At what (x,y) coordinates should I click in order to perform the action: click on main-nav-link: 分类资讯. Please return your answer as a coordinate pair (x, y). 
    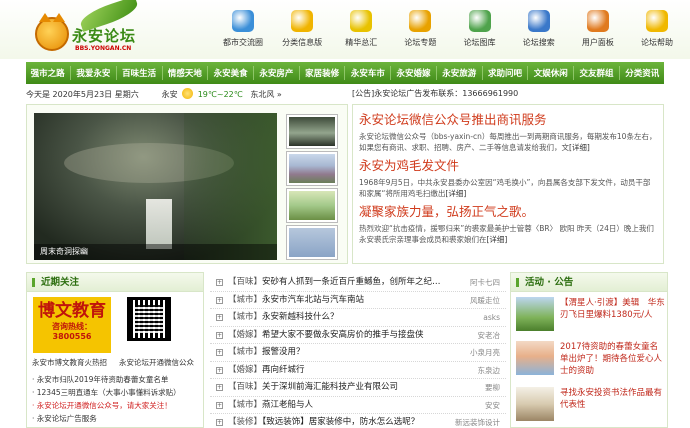
    Looking at the image, I should click on (642, 73).